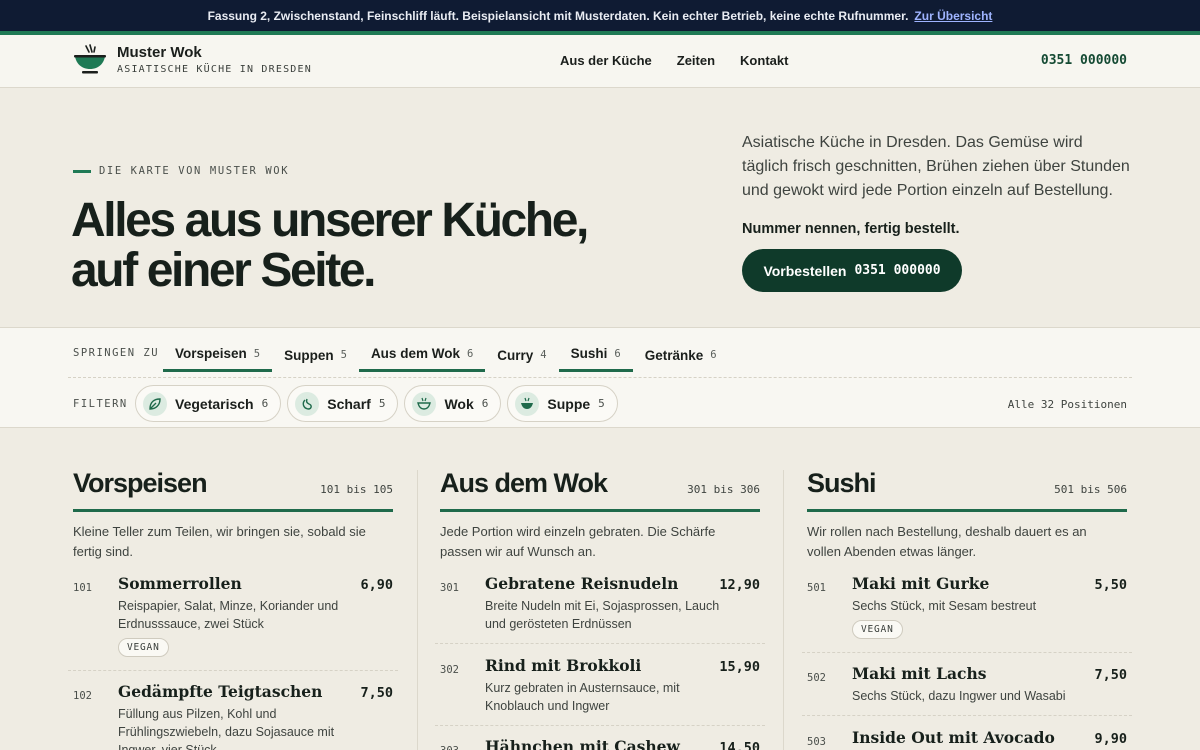  What do you see at coordinates (194, 171) in the screenshot?
I see `eyebrow-text: DIE KARTE VON MUSTER WOK` at bounding box center [194, 171].